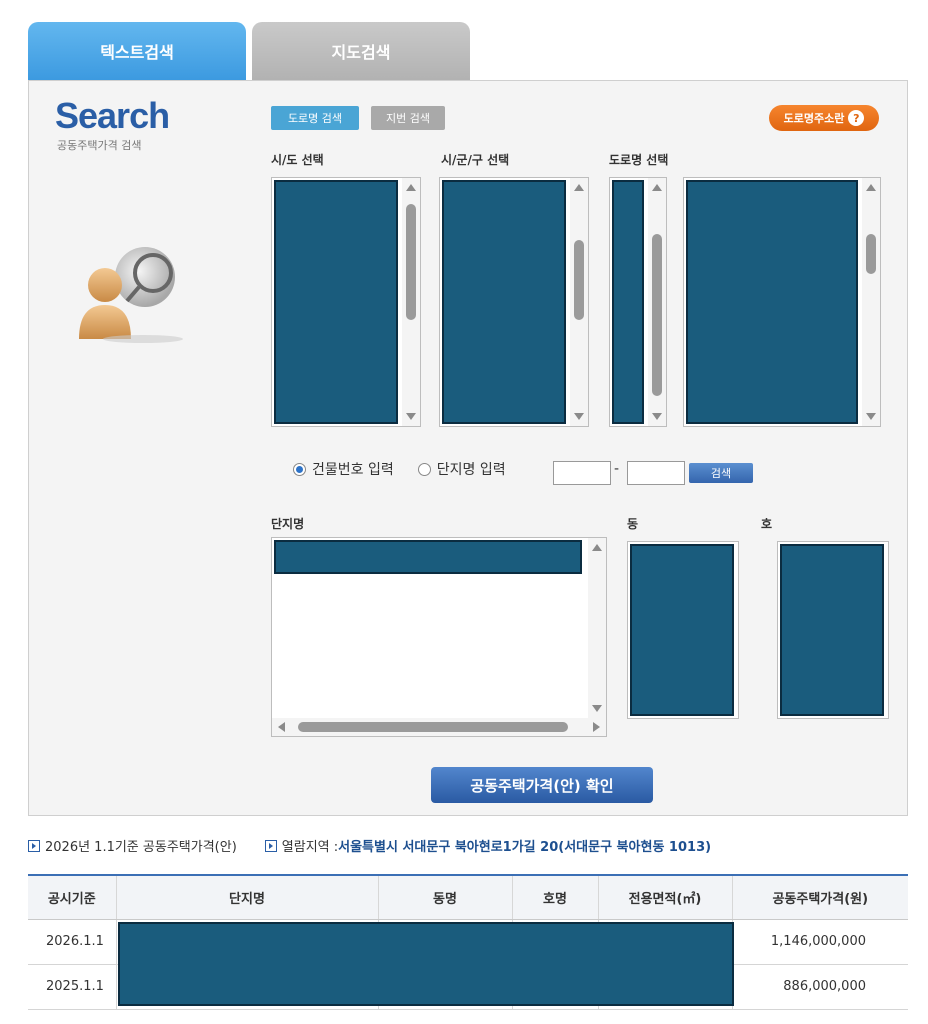 The height and width of the screenshot is (1024, 928). I want to click on dong-label: 동, so click(633, 524).